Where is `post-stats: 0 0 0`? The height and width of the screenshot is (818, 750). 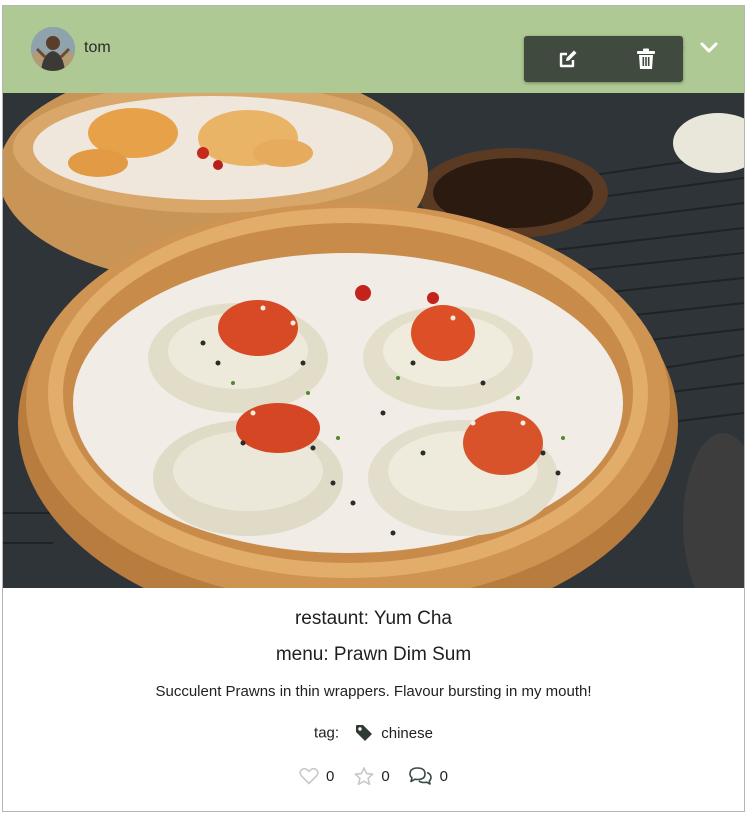 post-stats: 0 0 0 is located at coordinates (373, 776).